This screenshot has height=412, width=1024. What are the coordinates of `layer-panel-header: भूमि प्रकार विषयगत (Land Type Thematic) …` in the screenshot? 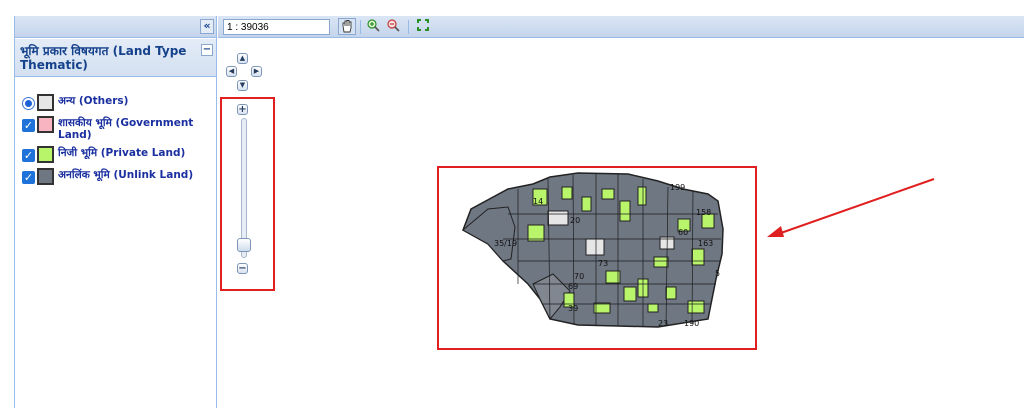 It's located at (115, 58).